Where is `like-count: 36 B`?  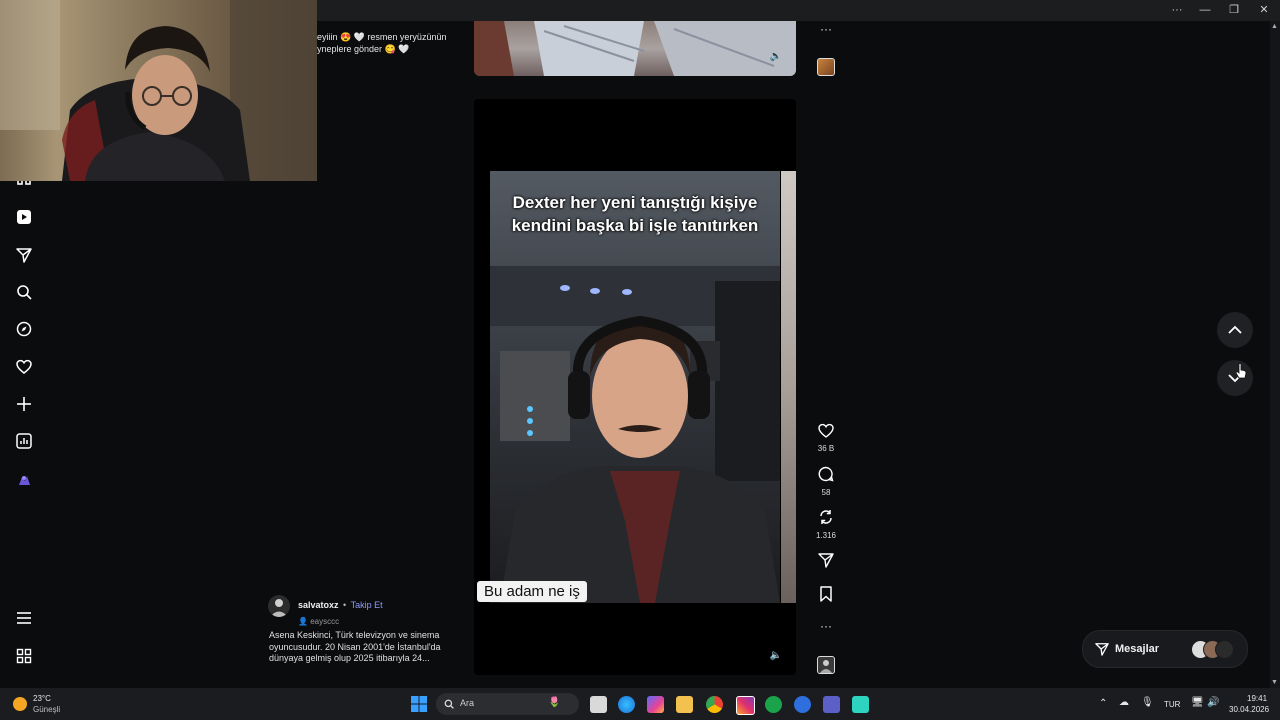 like-count: 36 B is located at coordinates (826, 448).